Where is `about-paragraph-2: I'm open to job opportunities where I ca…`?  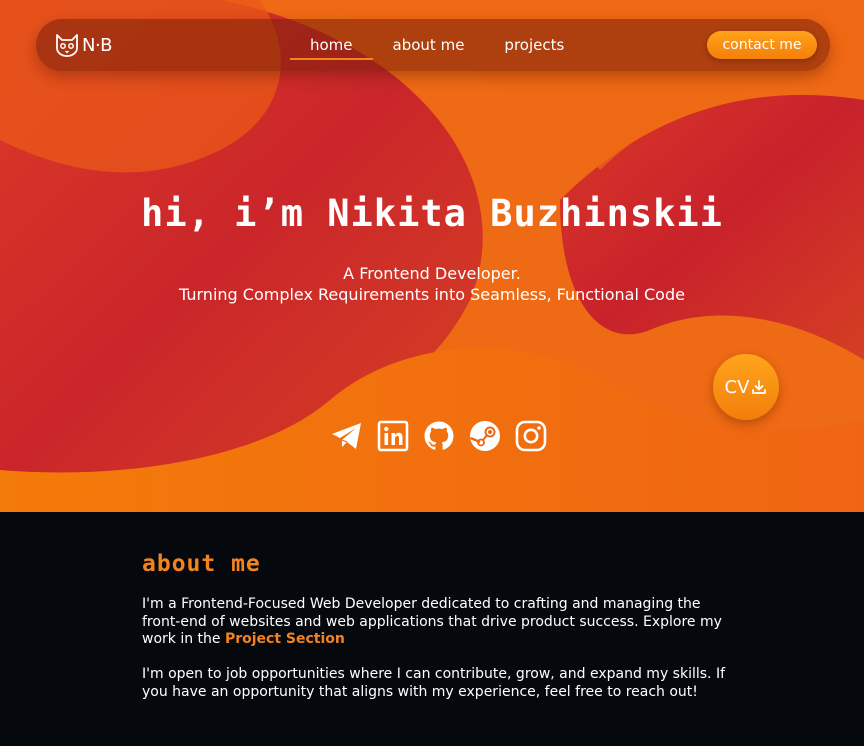 about-paragraph-2: I'm open to job opportunities where I ca… is located at coordinates (433, 683).